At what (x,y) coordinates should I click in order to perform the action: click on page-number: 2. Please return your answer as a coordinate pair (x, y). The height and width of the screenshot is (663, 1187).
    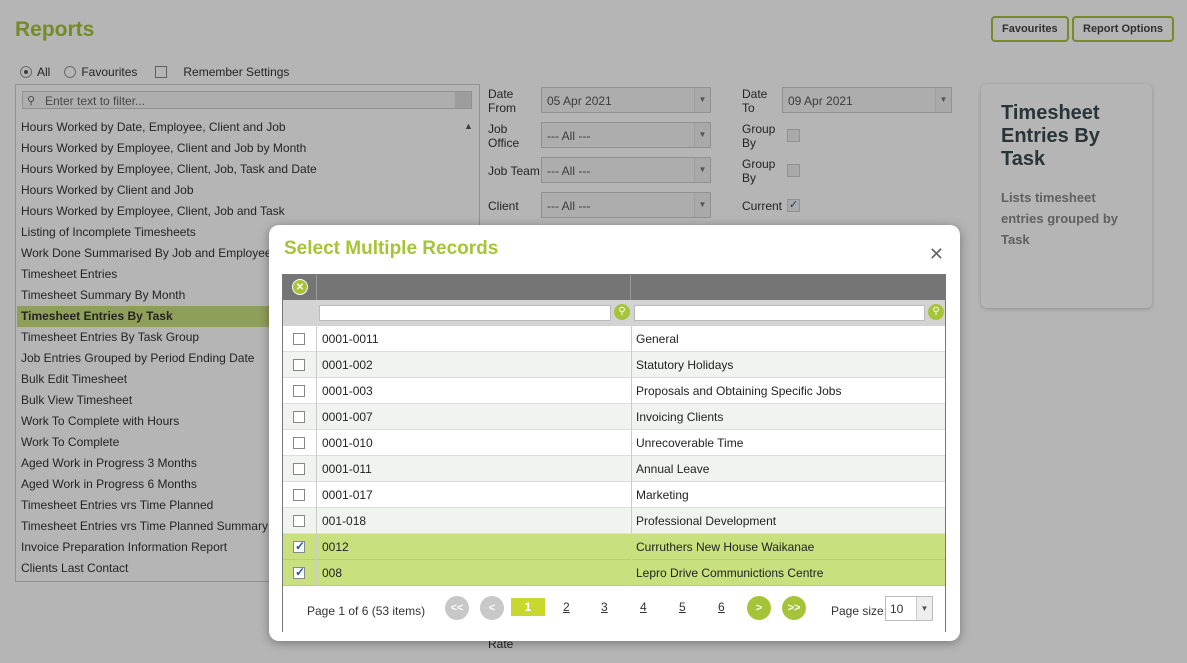
    Looking at the image, I should click on (566, 607).